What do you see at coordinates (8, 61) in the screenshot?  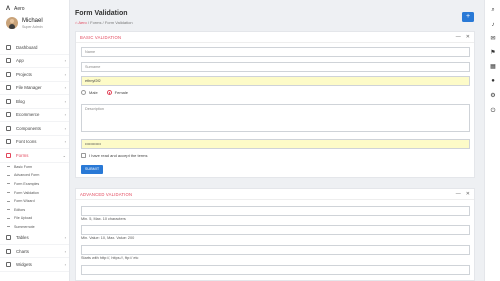 I see `grid-icon` at bounding box center [8, 61].